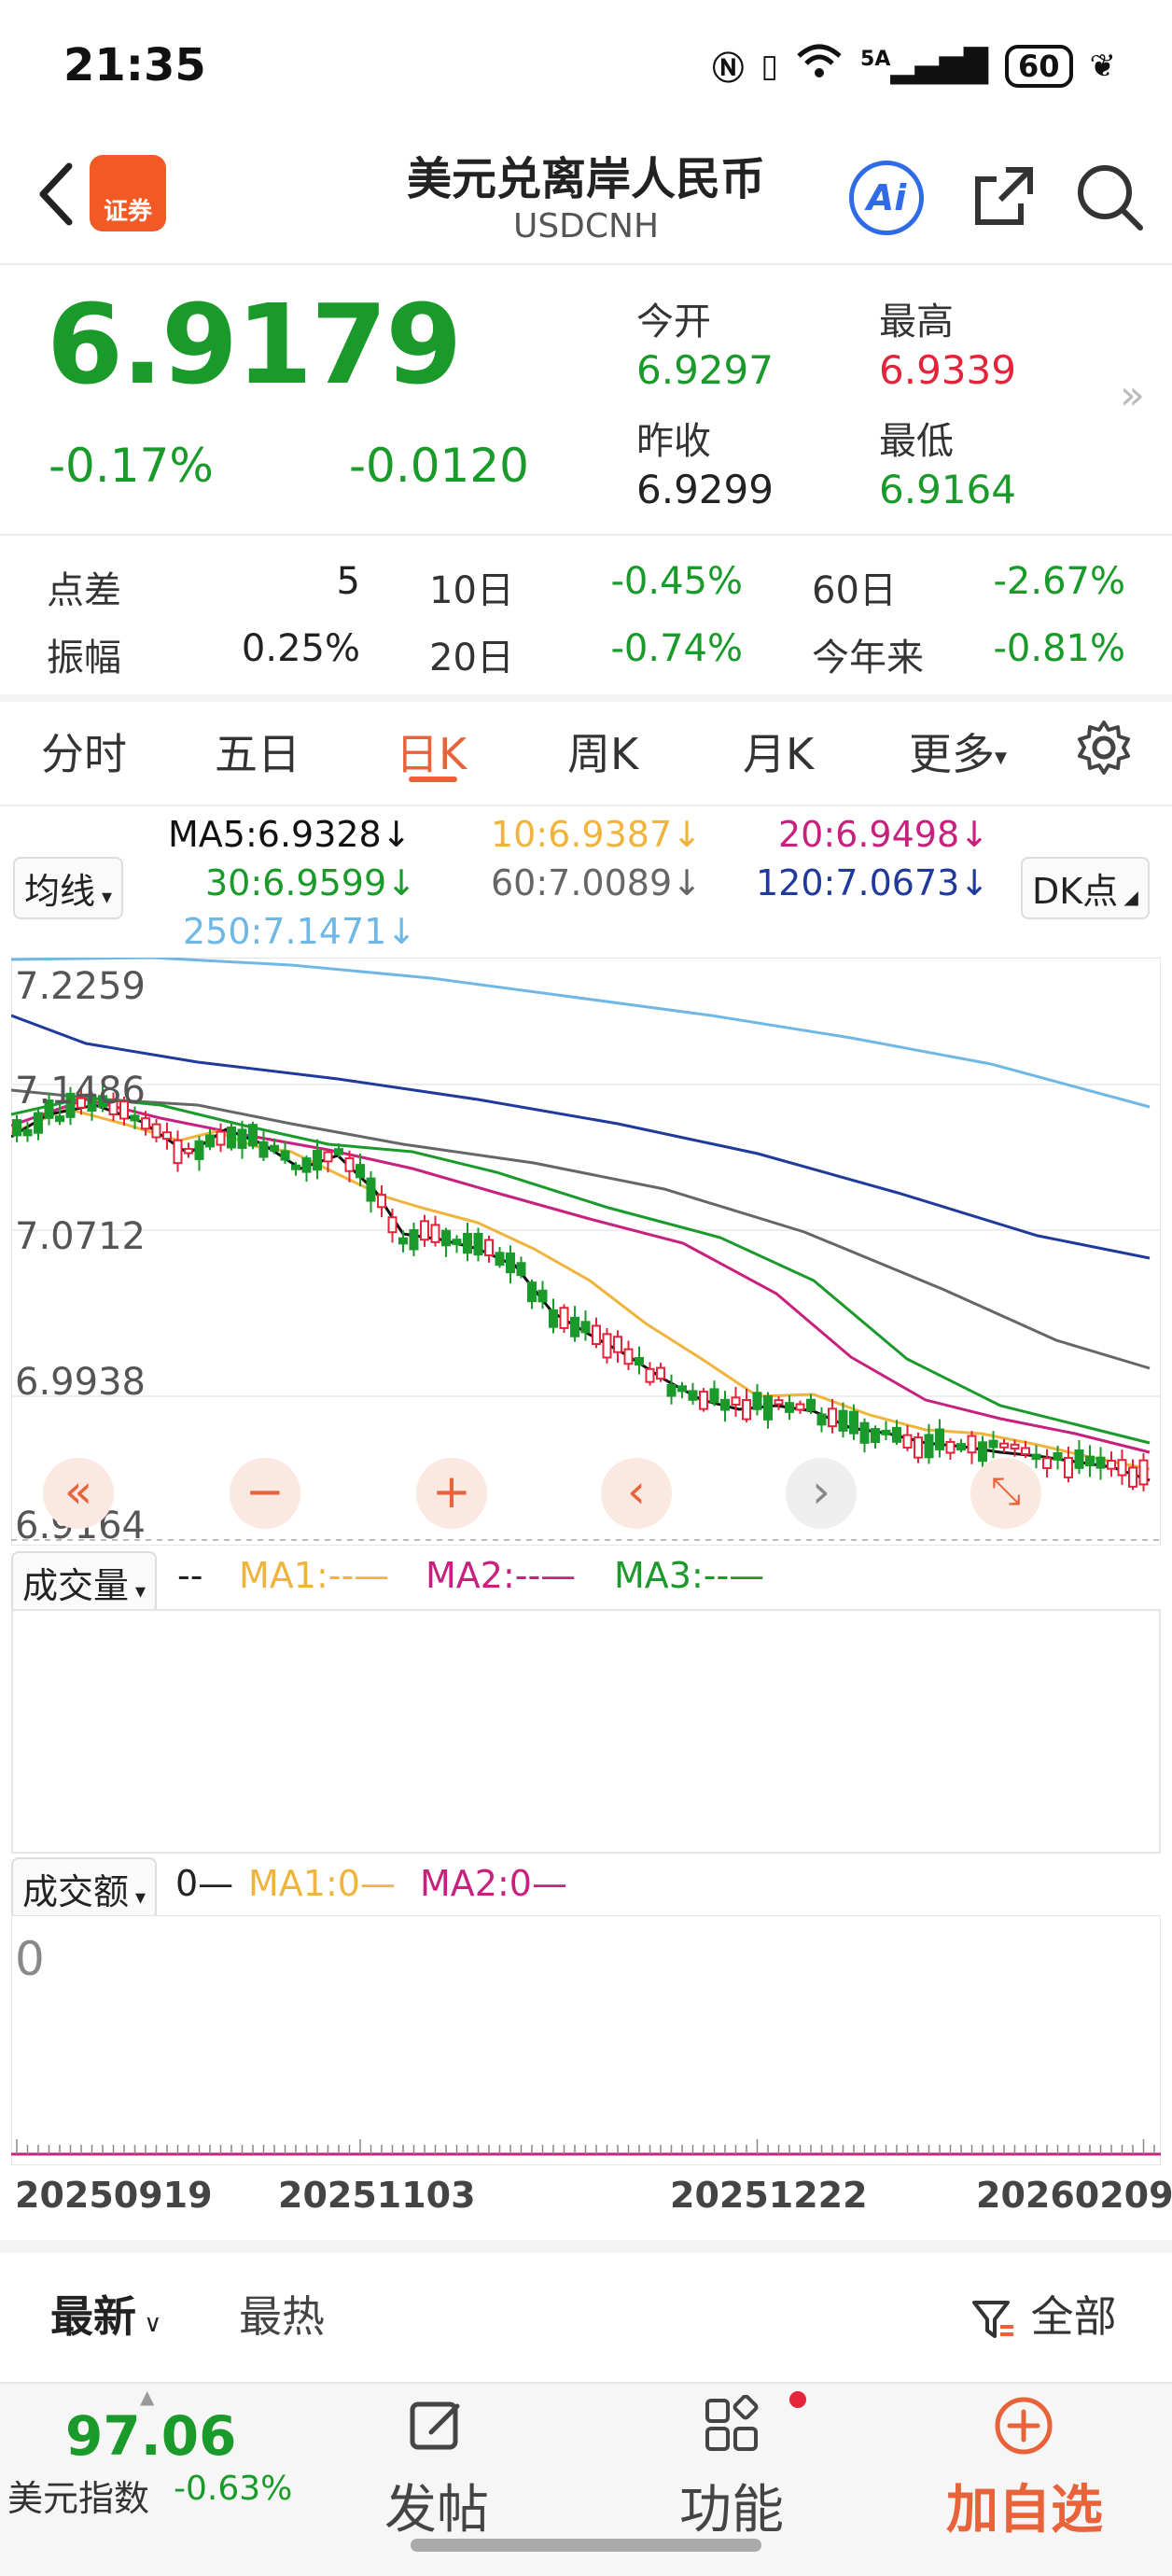 Image resolution: width=1172 pixels, height=2576 pixels. I want to click on ma120-legend: 120:7.0673↓, so click(873, 882).